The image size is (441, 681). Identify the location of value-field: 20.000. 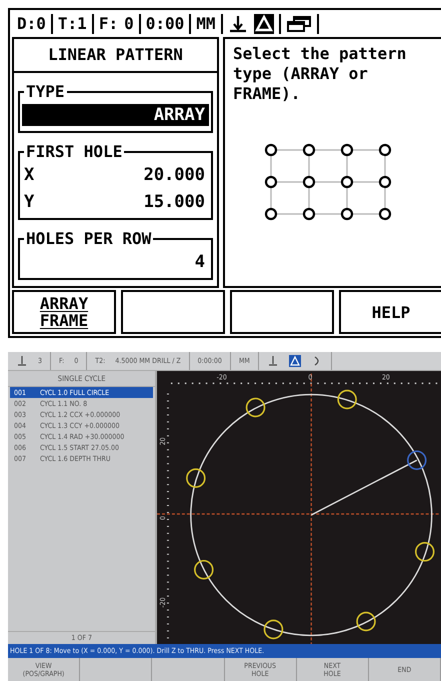
(126, 175).